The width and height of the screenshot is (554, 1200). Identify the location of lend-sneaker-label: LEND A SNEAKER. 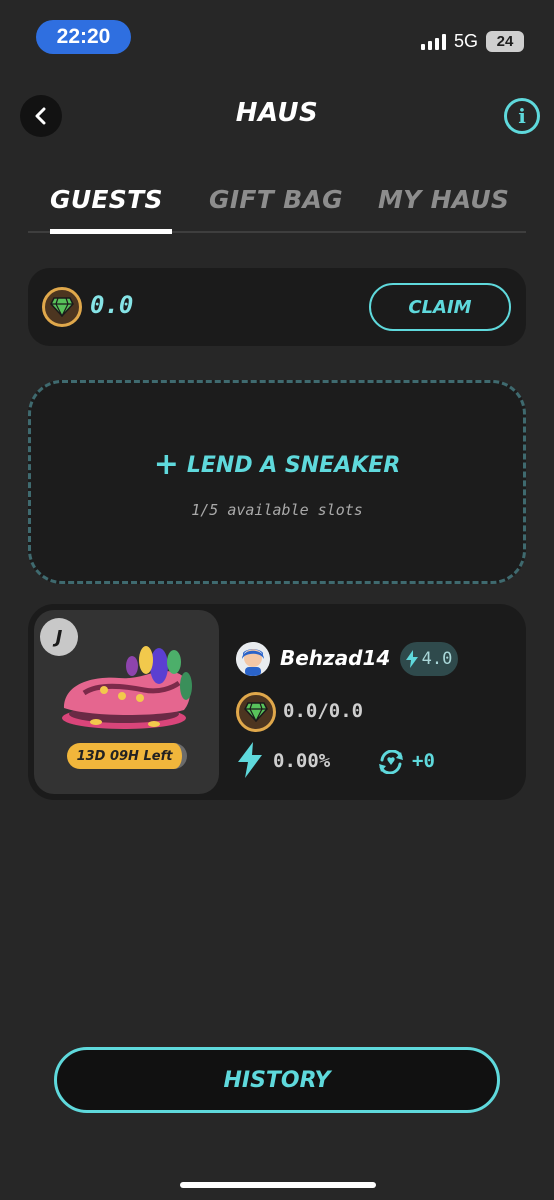
(293, 465).